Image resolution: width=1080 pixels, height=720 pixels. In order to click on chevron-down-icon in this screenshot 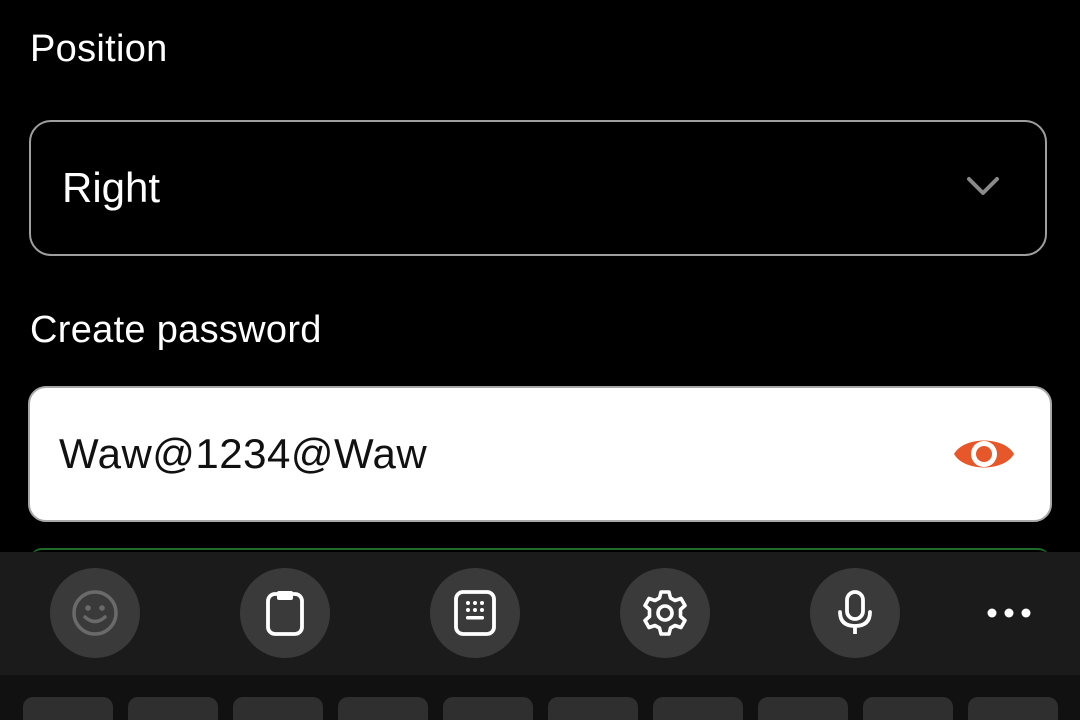, I will do `click(983, 186)`.